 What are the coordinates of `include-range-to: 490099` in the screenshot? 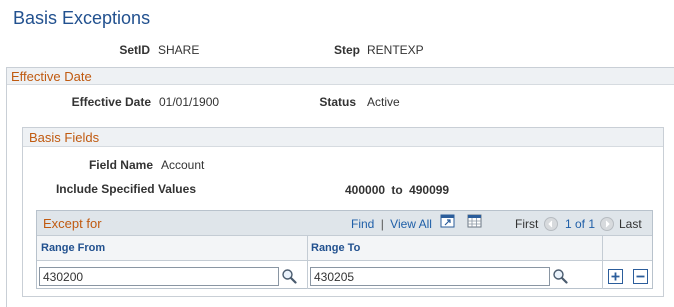 It's located at (429, 190).